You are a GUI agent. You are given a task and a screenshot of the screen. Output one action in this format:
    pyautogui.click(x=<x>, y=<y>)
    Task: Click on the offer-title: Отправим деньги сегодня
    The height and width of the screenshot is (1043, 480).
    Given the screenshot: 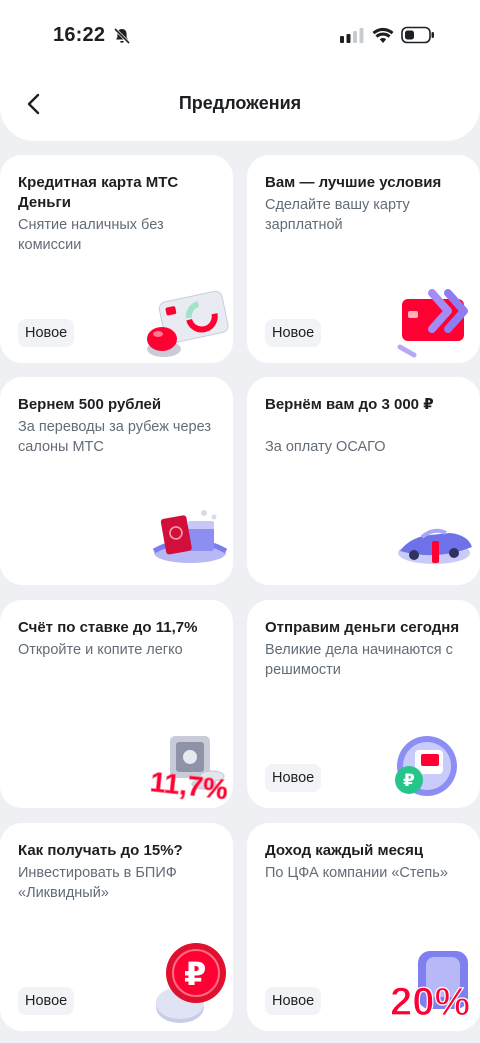 What is the action you would take?
    pyautogui.click(x=362, y=627)
    